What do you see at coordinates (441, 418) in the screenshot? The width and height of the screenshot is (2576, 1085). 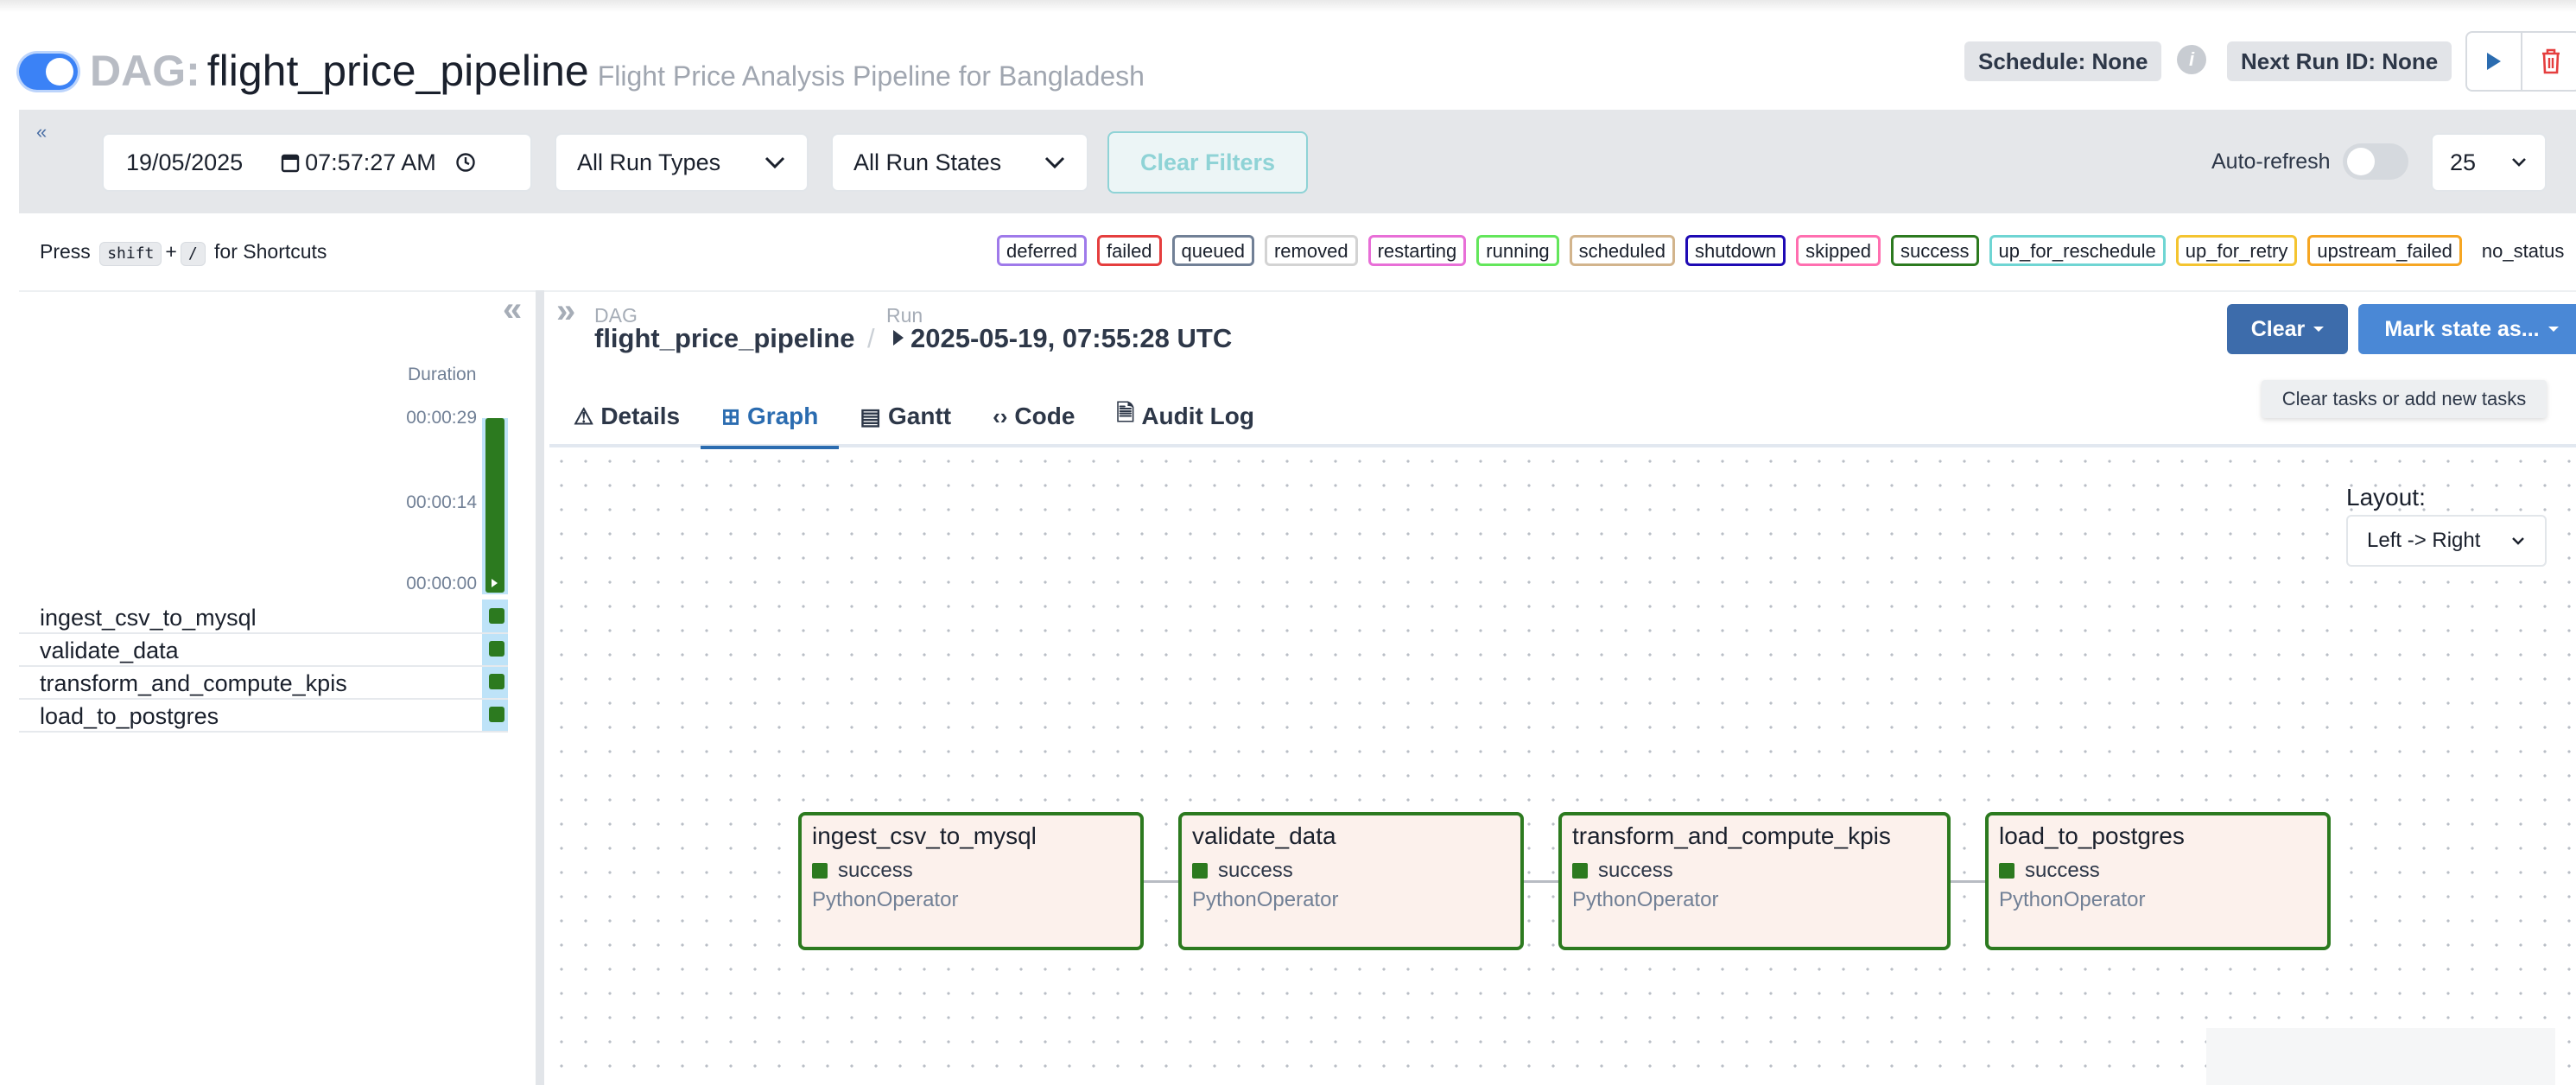 I see `duration-tick: 00:00:29` at bounding box center [441, 418].